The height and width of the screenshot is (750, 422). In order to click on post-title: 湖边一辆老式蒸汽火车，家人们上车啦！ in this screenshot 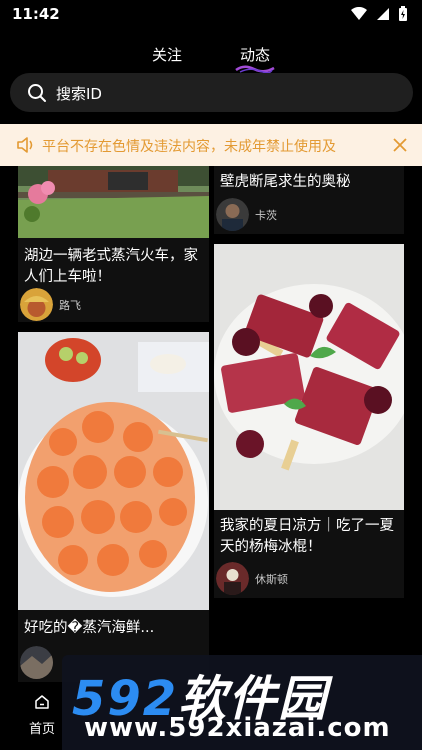, I will do `click(111, 266)`.